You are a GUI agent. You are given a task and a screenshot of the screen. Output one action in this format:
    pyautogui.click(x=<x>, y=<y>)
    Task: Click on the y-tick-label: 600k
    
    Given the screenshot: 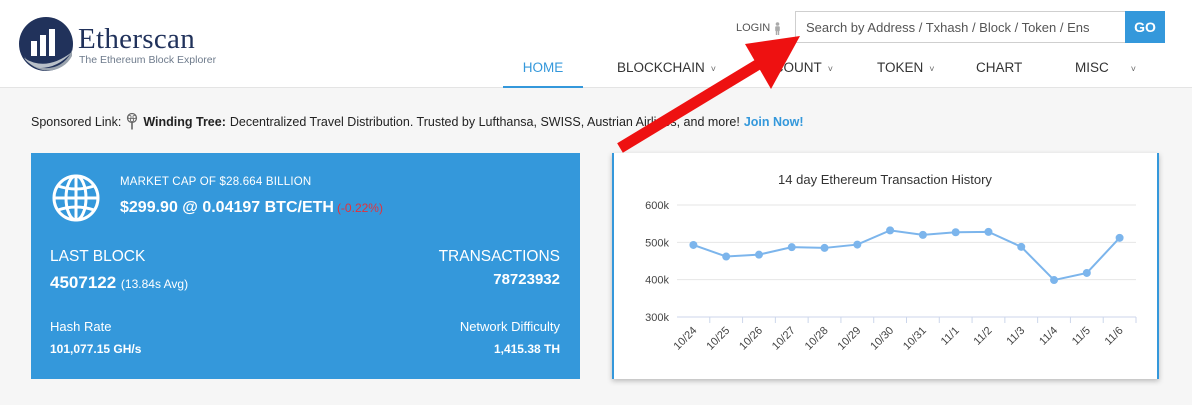 What is the action you would take?
    pyautogui.click(x=657, y=206)
    